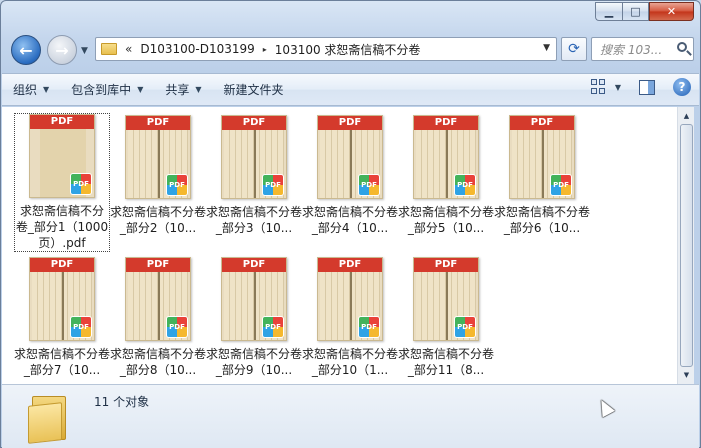 Image resolution: width=701 pixels, height=448 pixels. What do you see at coordinates (350, 89) in the screenshot?
I see `command-toolbar: 组织 ▼ 包含到库中 ▼ 共享 ▼ 新建文件夹 ▼ ?` at bounding box center [350, 89].